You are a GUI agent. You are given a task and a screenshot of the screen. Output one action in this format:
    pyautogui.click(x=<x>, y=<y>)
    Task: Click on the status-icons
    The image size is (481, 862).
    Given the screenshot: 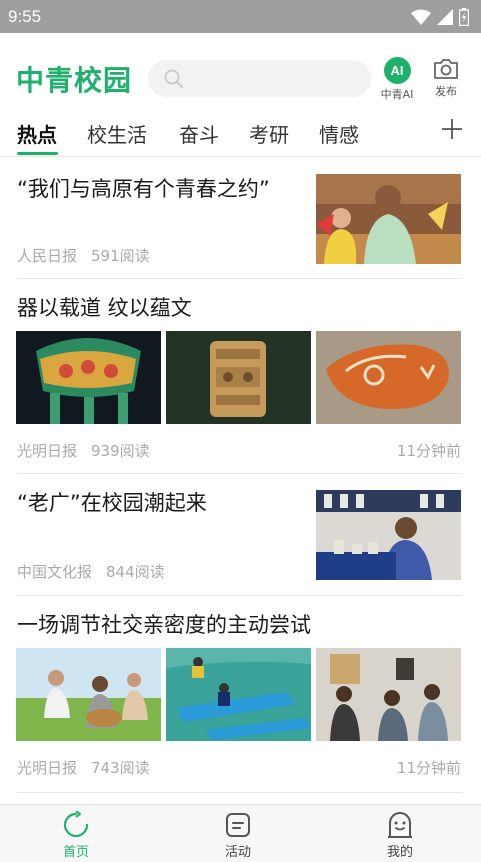 What is the action you would take?
    pyautogui.click(x=440, y=16)
    